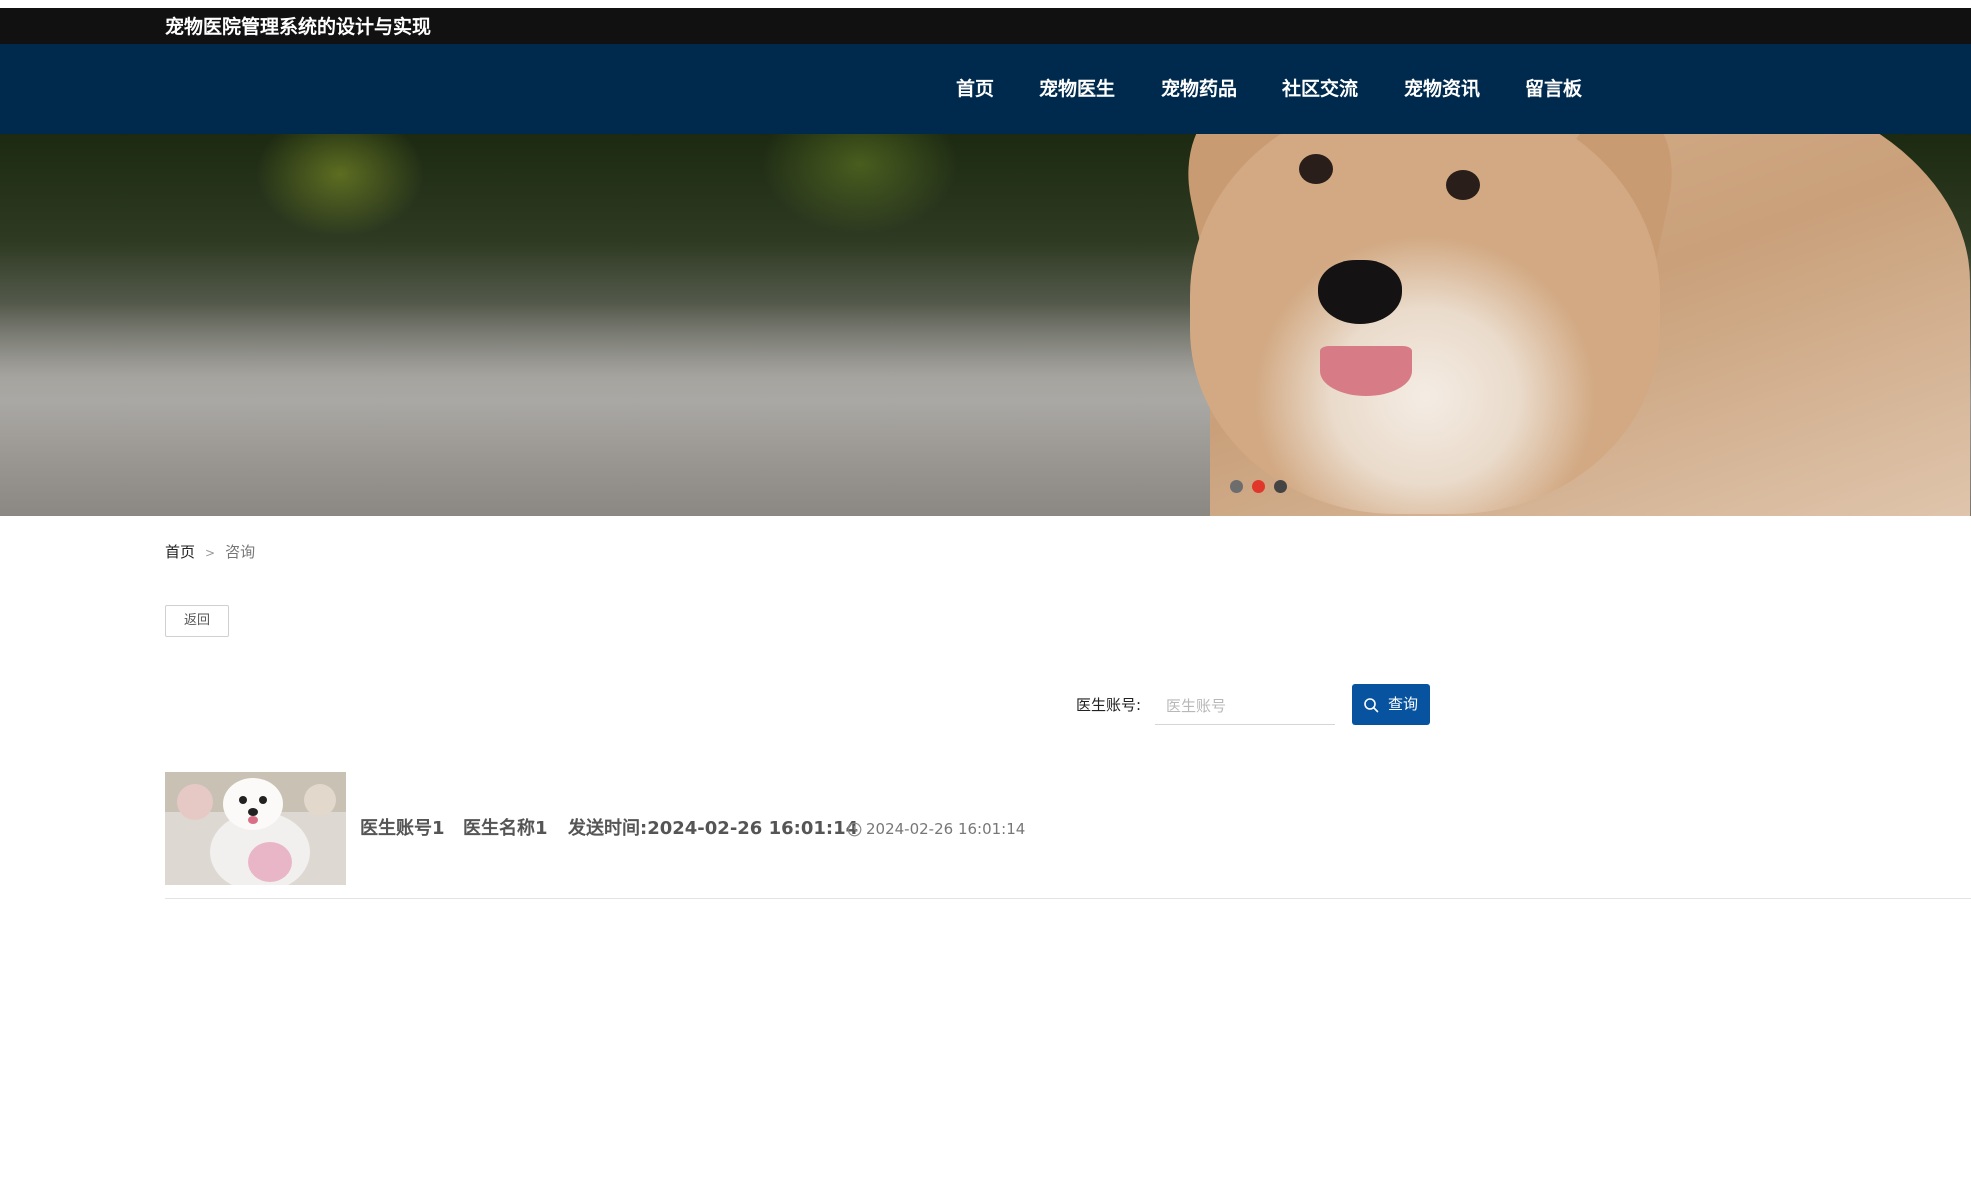  Describe the element at coordinates (240, 552) in the screenshot. I see `breadcrumb-current: 咨询` at that location.